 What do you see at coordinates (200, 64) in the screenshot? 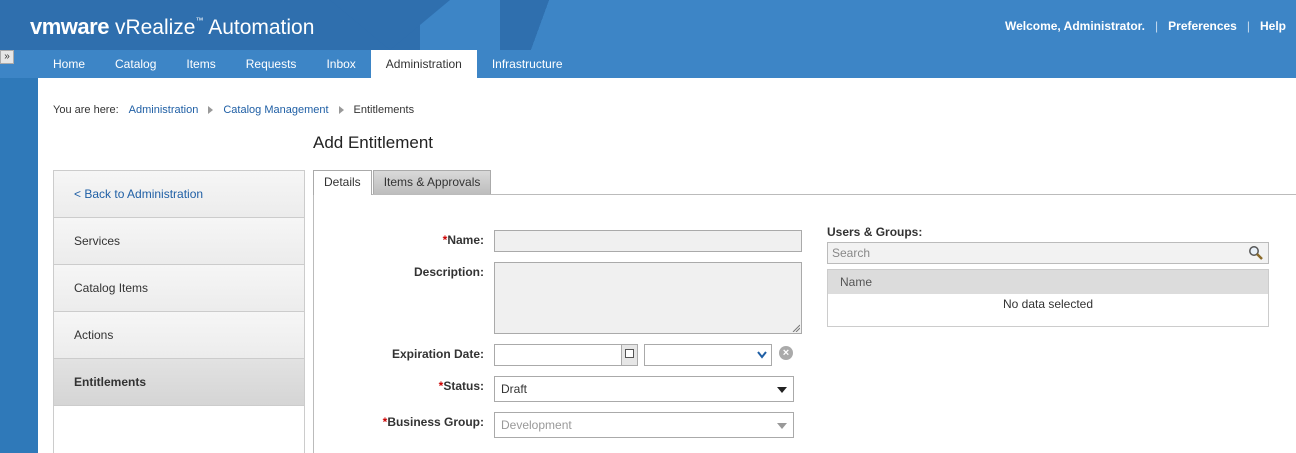
I see `nav-tab-items: Items` at bounding box center [200, 64].